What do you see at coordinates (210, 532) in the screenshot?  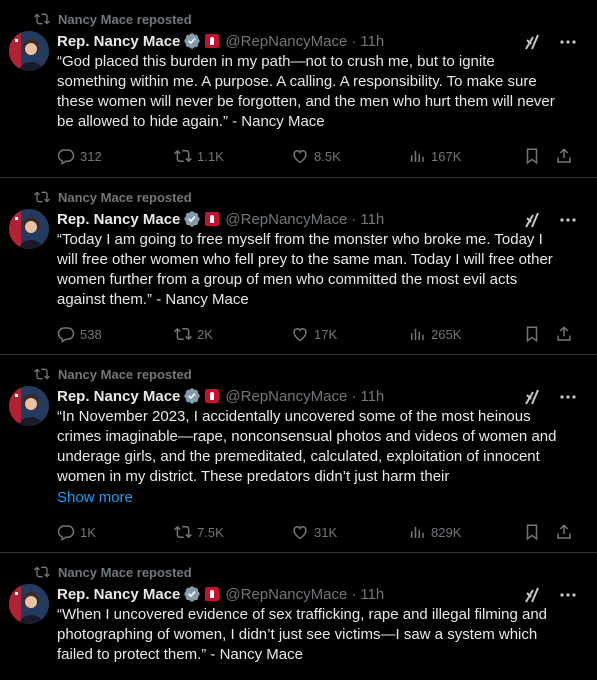 I see `repost-count: 7.5K` at bounding box center [210, 532].